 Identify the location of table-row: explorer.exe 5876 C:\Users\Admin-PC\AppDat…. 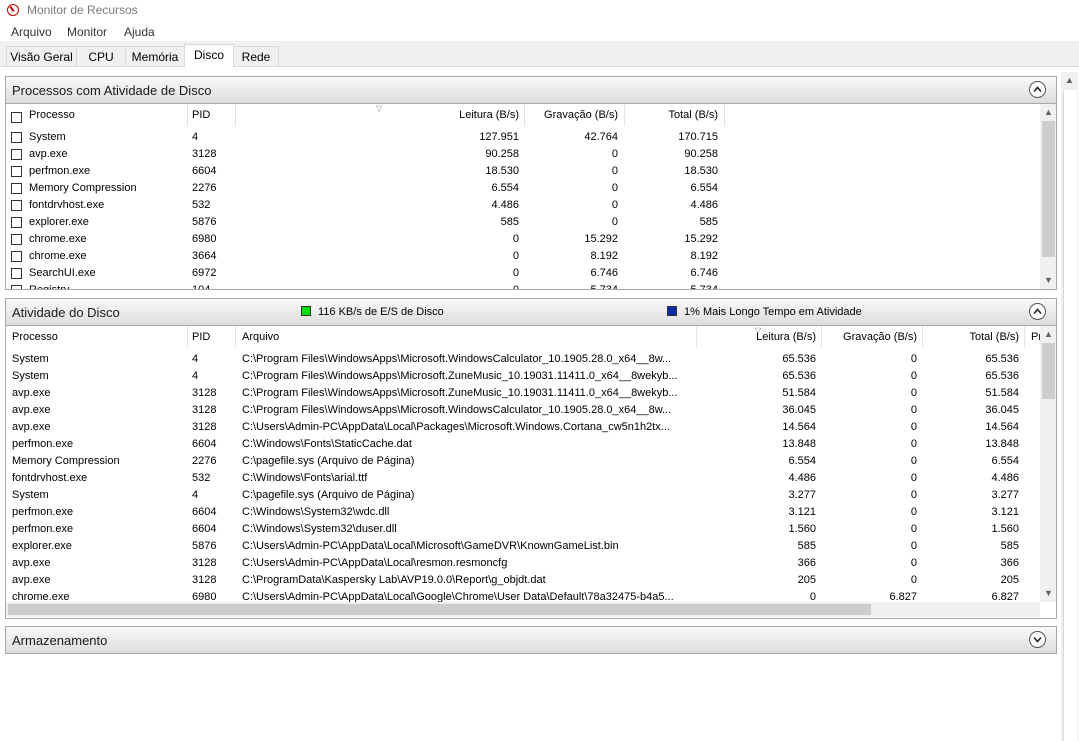
(523, 546).